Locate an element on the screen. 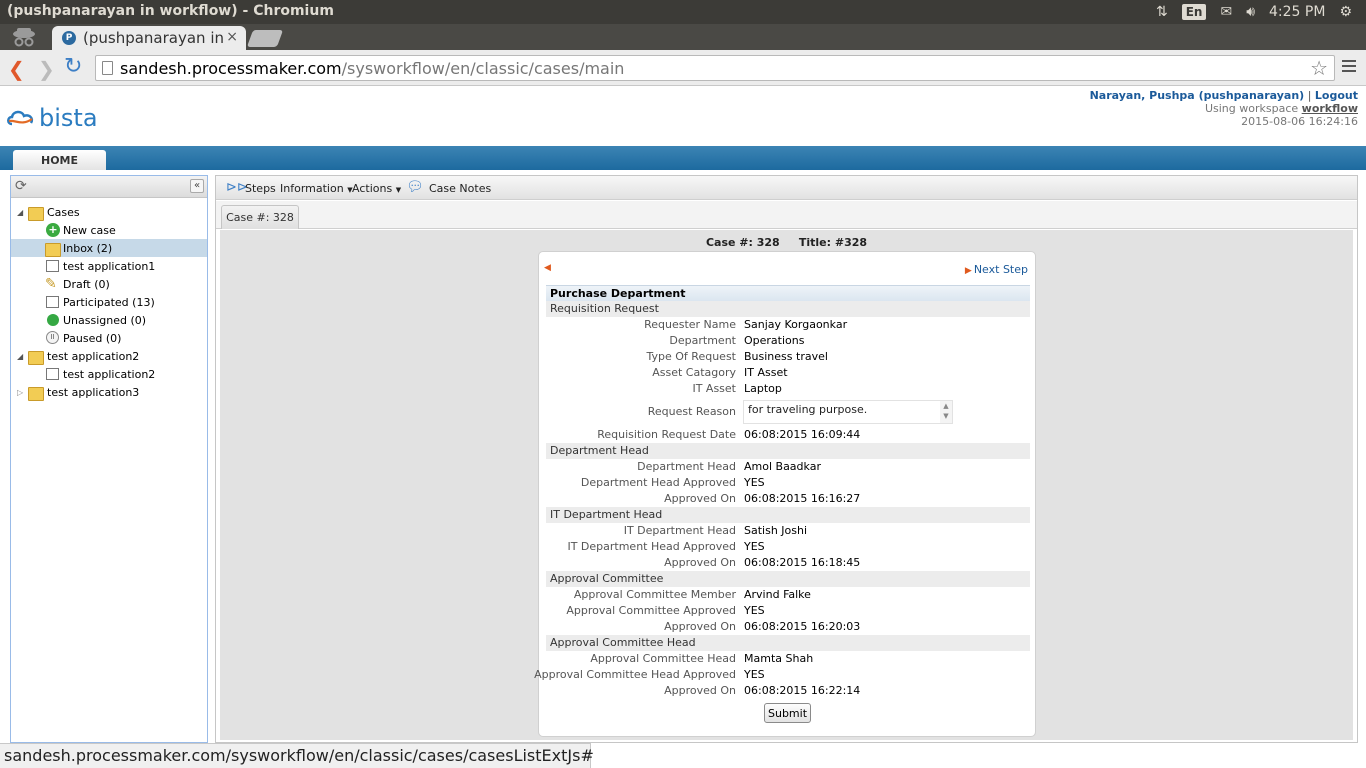 The width and height of the screenshot is (1366, 768). collapse-panel-icon: « is located at coordinates (197, 186).